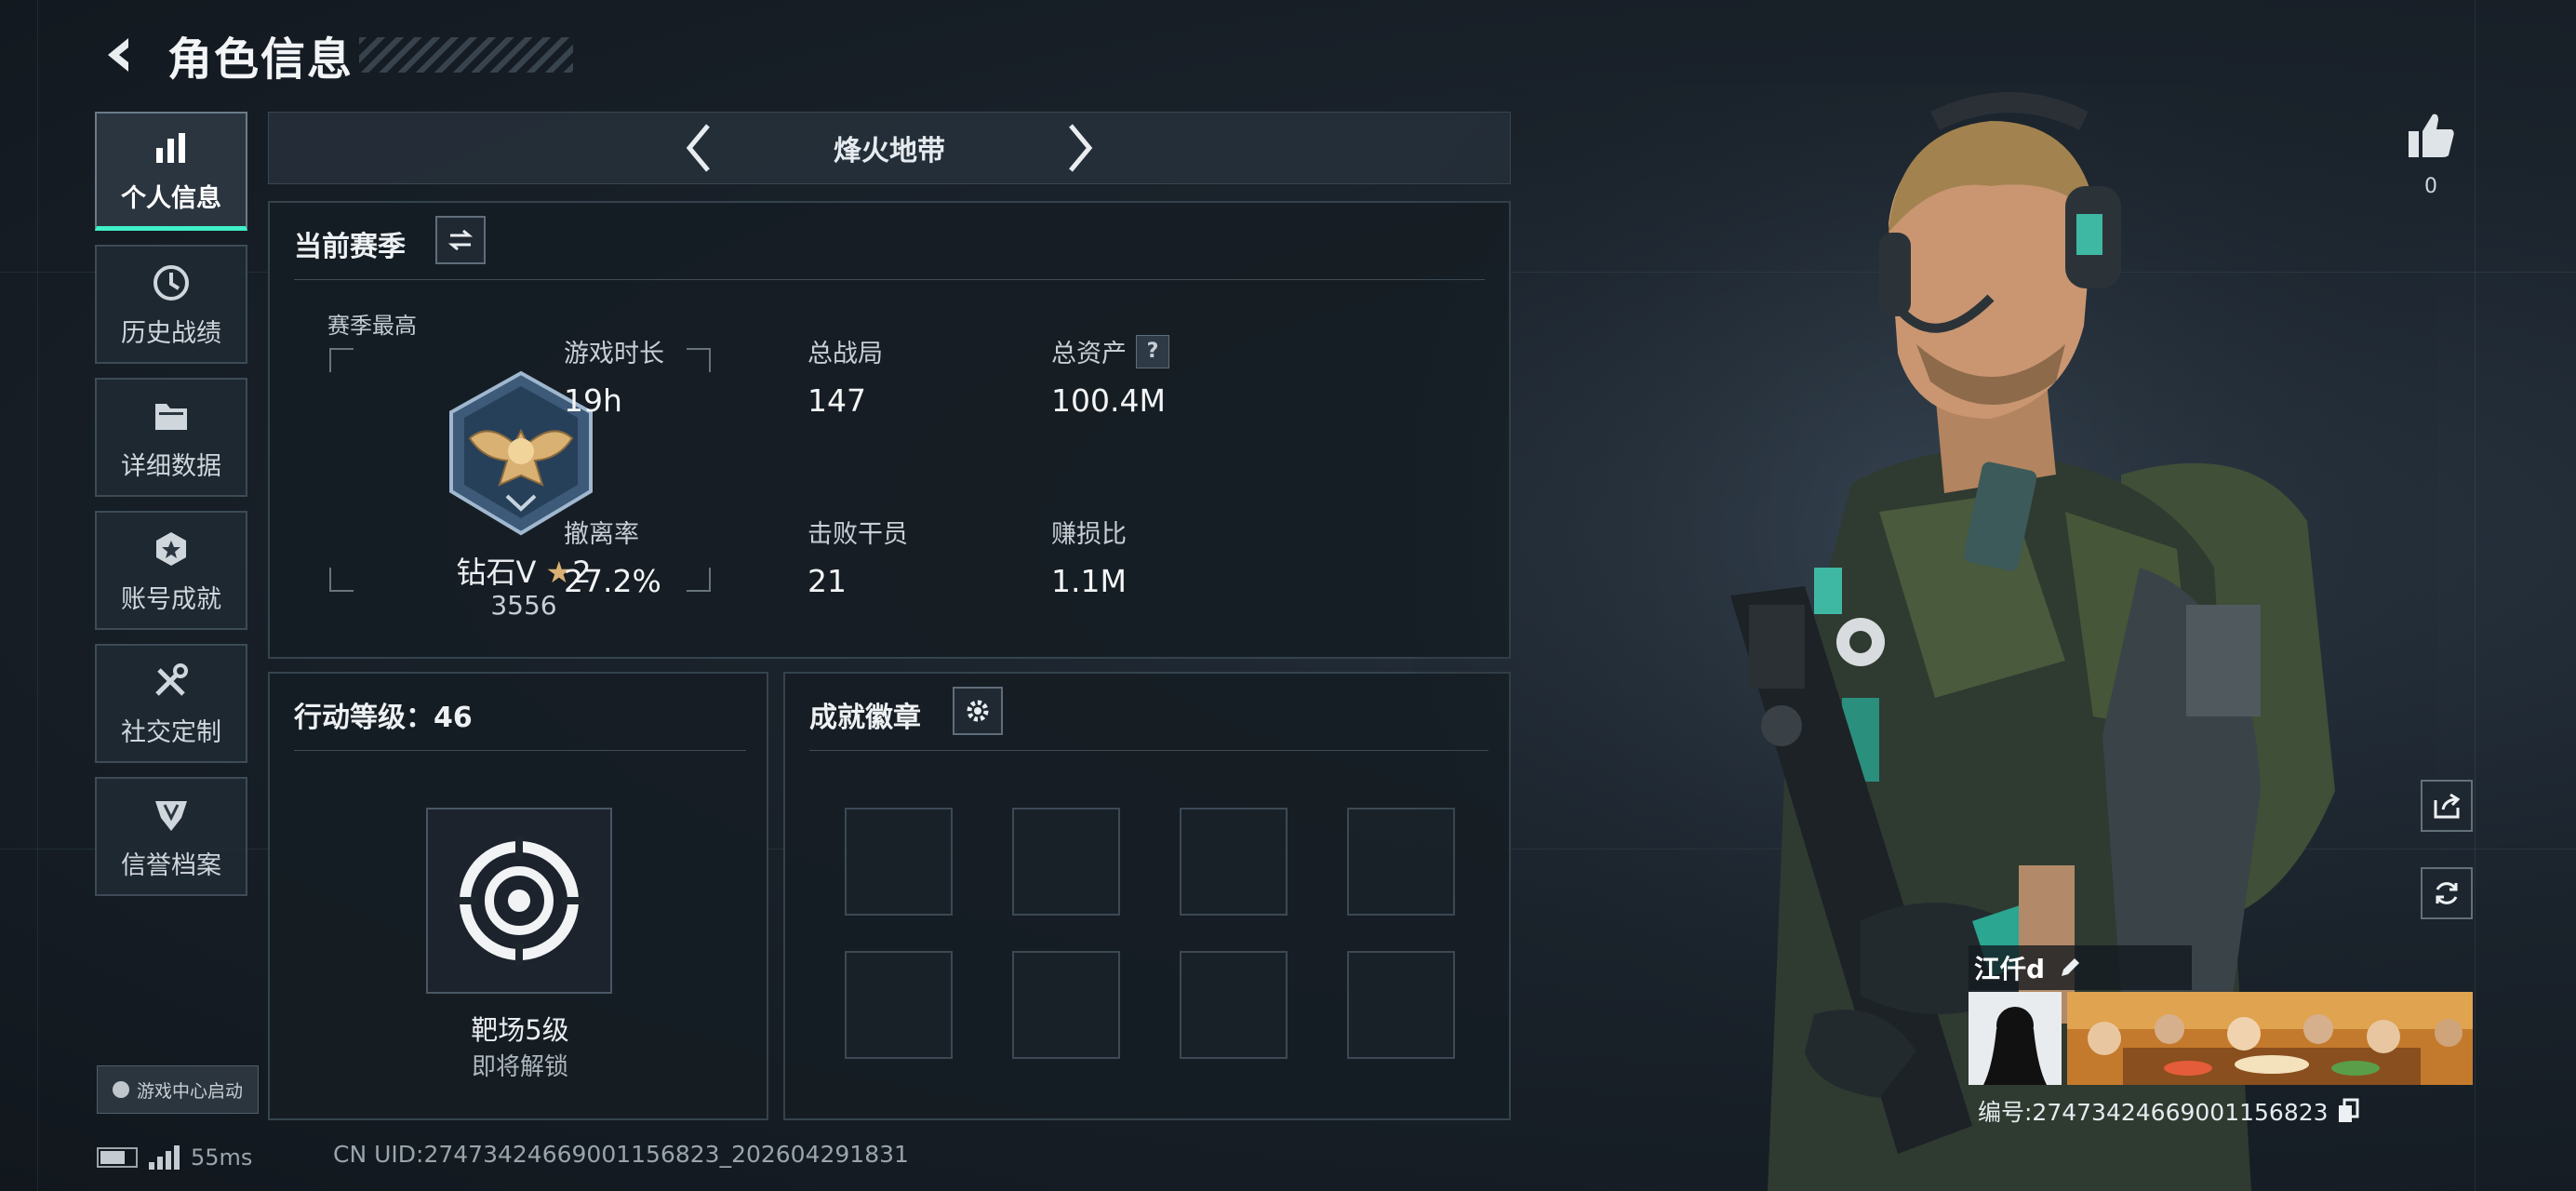 This screenshot has width=2576, height=1191. I want to click on swap-icon, so click(460, 240).